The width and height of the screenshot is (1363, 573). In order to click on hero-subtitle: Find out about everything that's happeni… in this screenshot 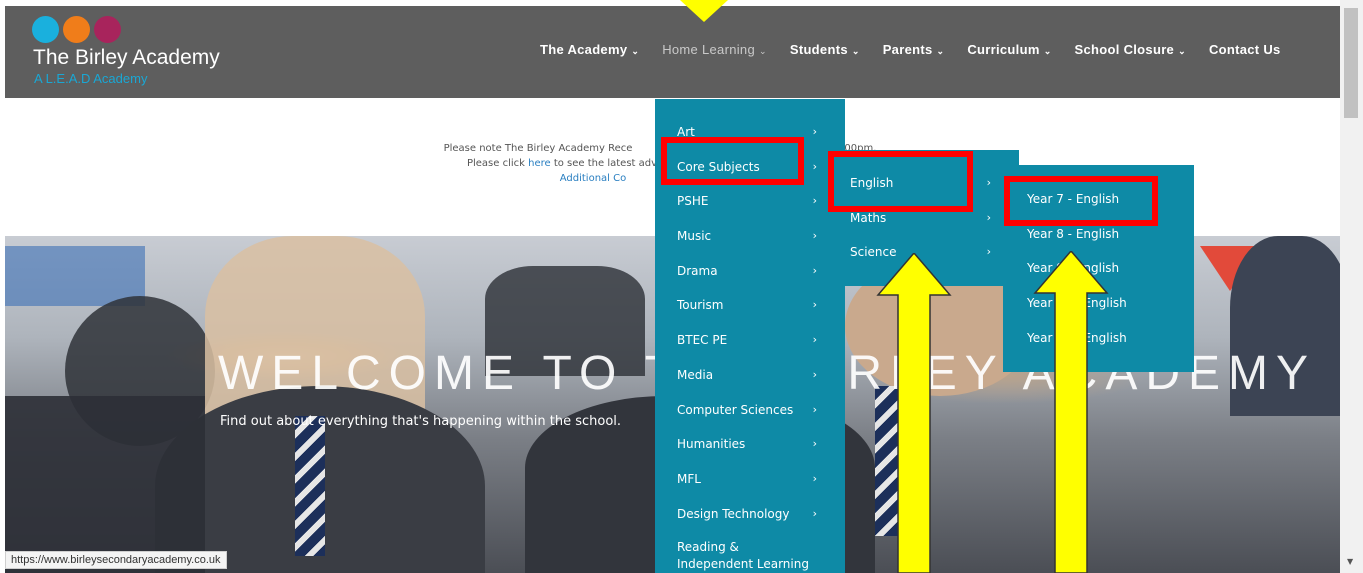, I will do `click(421, 421)`.